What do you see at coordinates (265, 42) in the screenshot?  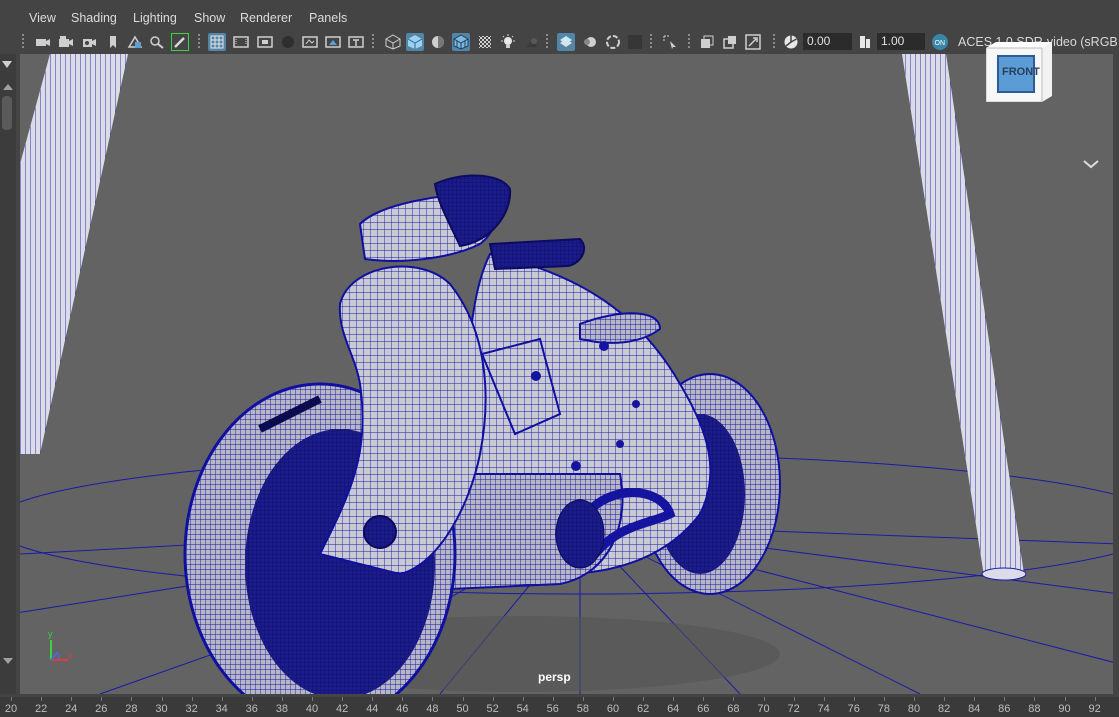 I see `resolution-gate-icon` at bounding box center [265, 42].